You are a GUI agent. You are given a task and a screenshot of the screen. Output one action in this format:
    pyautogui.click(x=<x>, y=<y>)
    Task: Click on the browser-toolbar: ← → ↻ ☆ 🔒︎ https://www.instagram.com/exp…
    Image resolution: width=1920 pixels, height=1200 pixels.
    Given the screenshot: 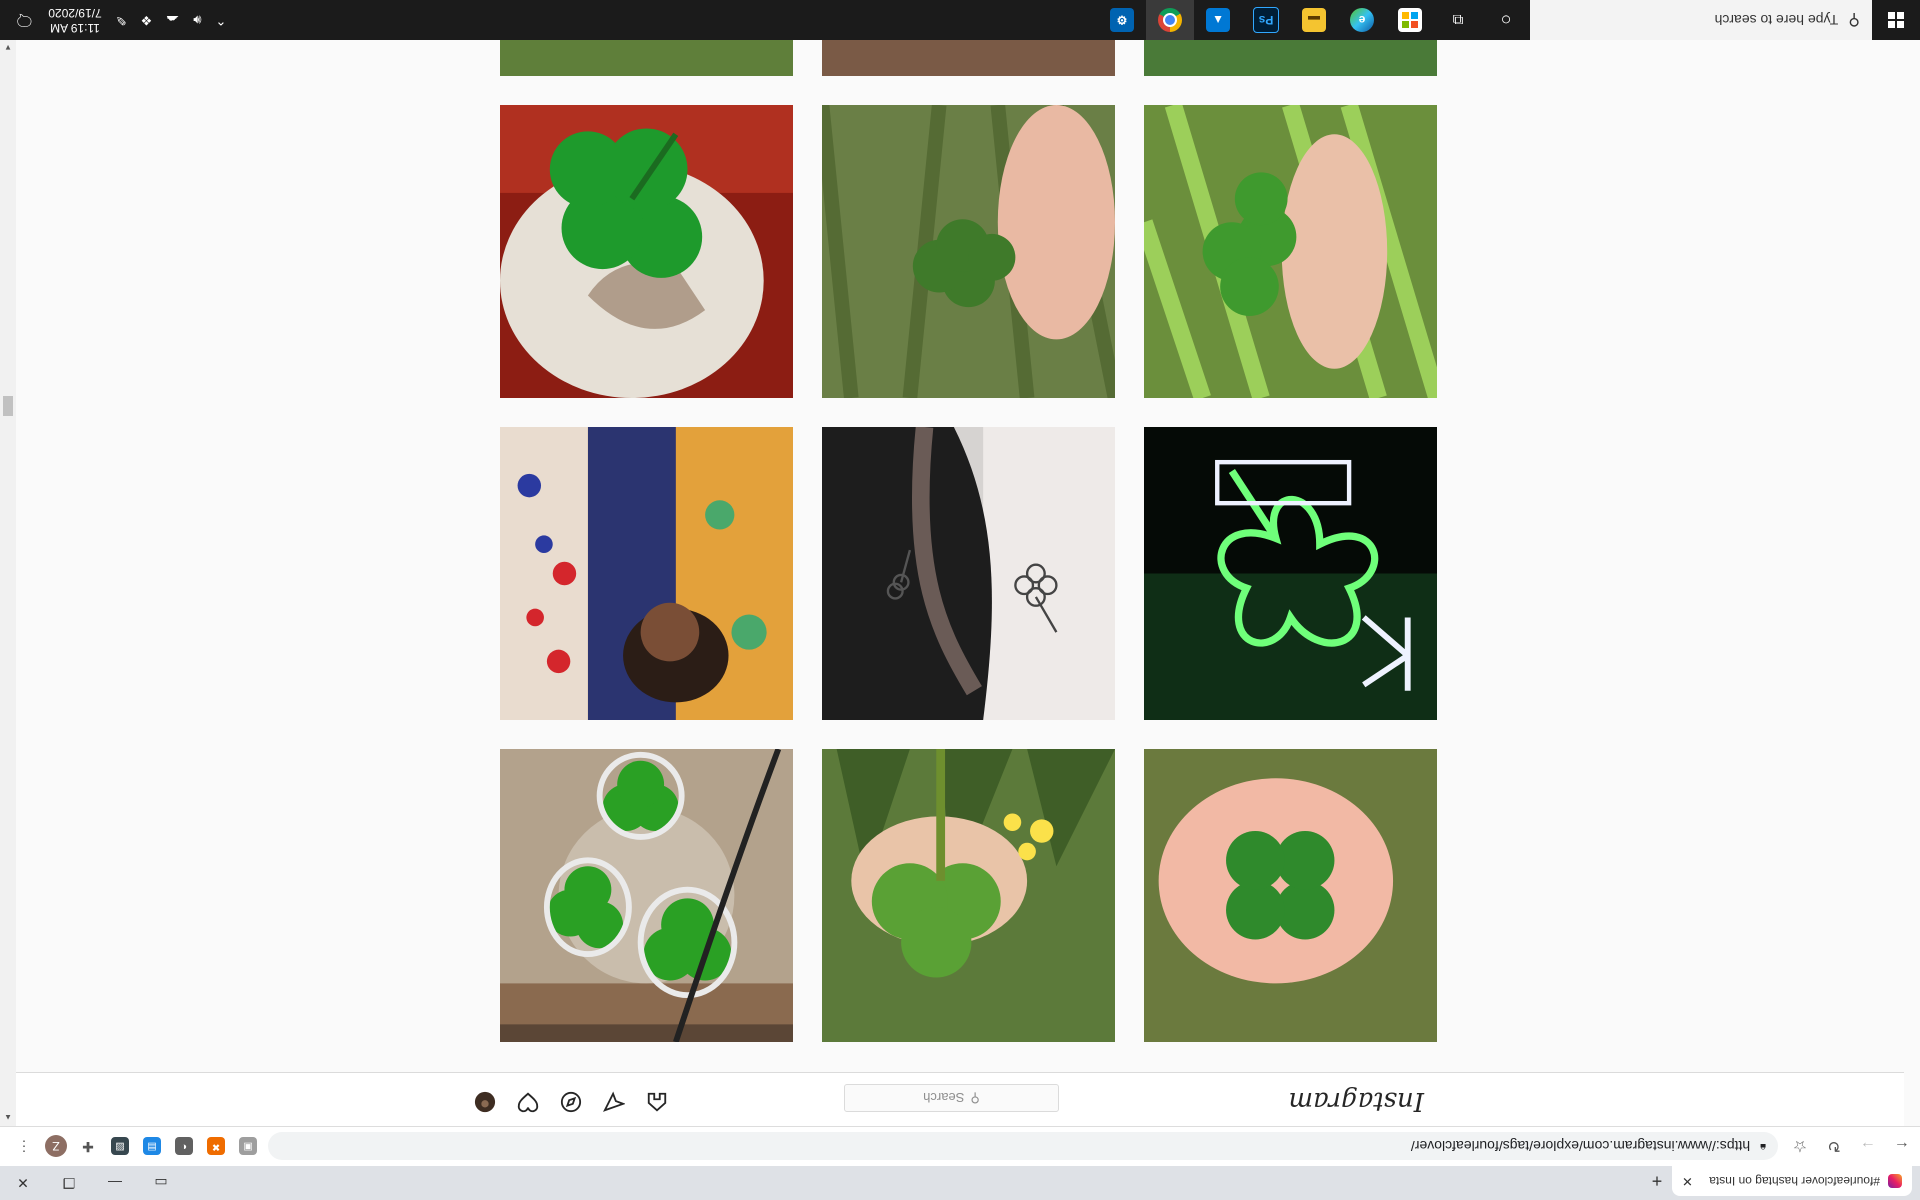 What is the action you would take?
    pyautogui.click(x=960, y=1146)
    